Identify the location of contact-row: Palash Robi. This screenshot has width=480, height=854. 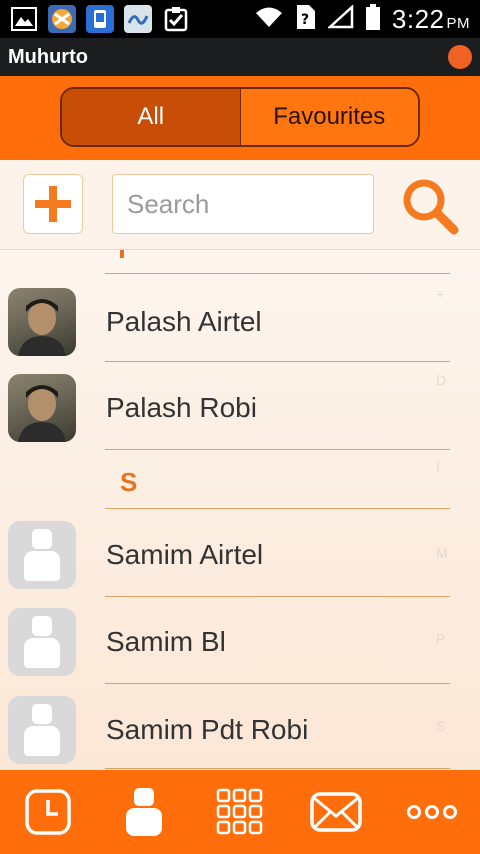
(240, 412).